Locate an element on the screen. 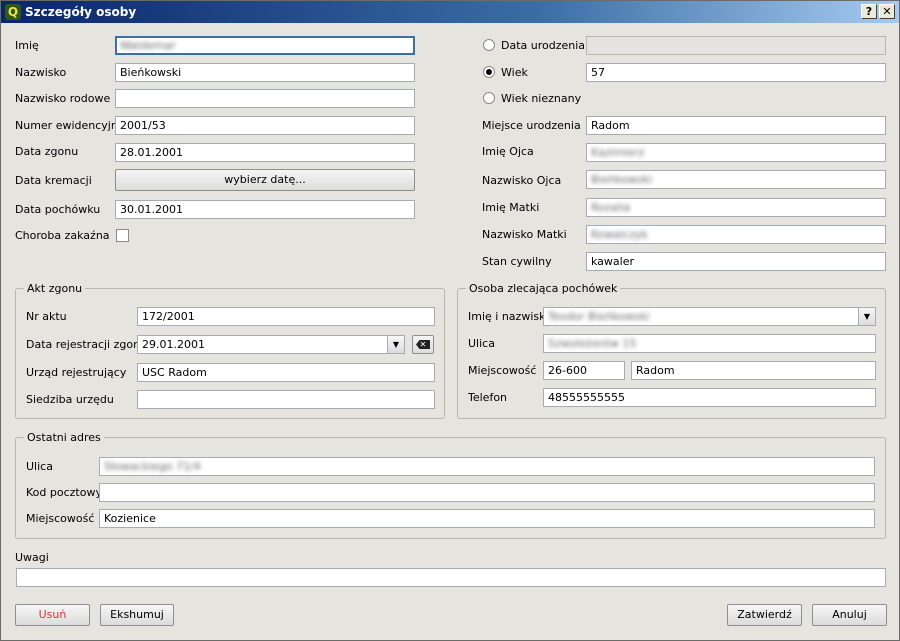 The width and height of the screenshot is (900, 641). imie-ojca-input: Kazimierz is located at coordinates (736, 152).